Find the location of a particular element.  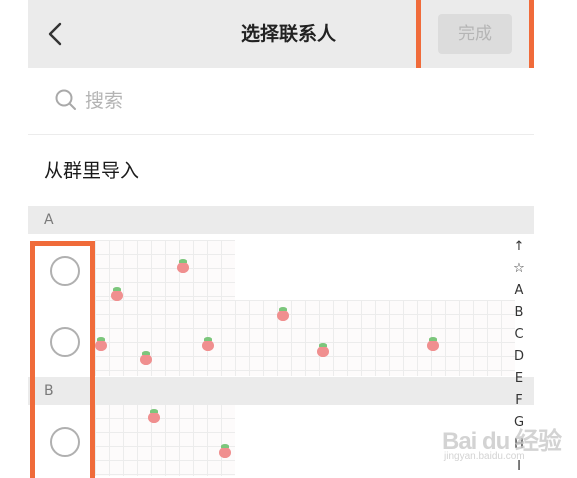

index-item-top: ↑ is located at coordinates (519, 247).